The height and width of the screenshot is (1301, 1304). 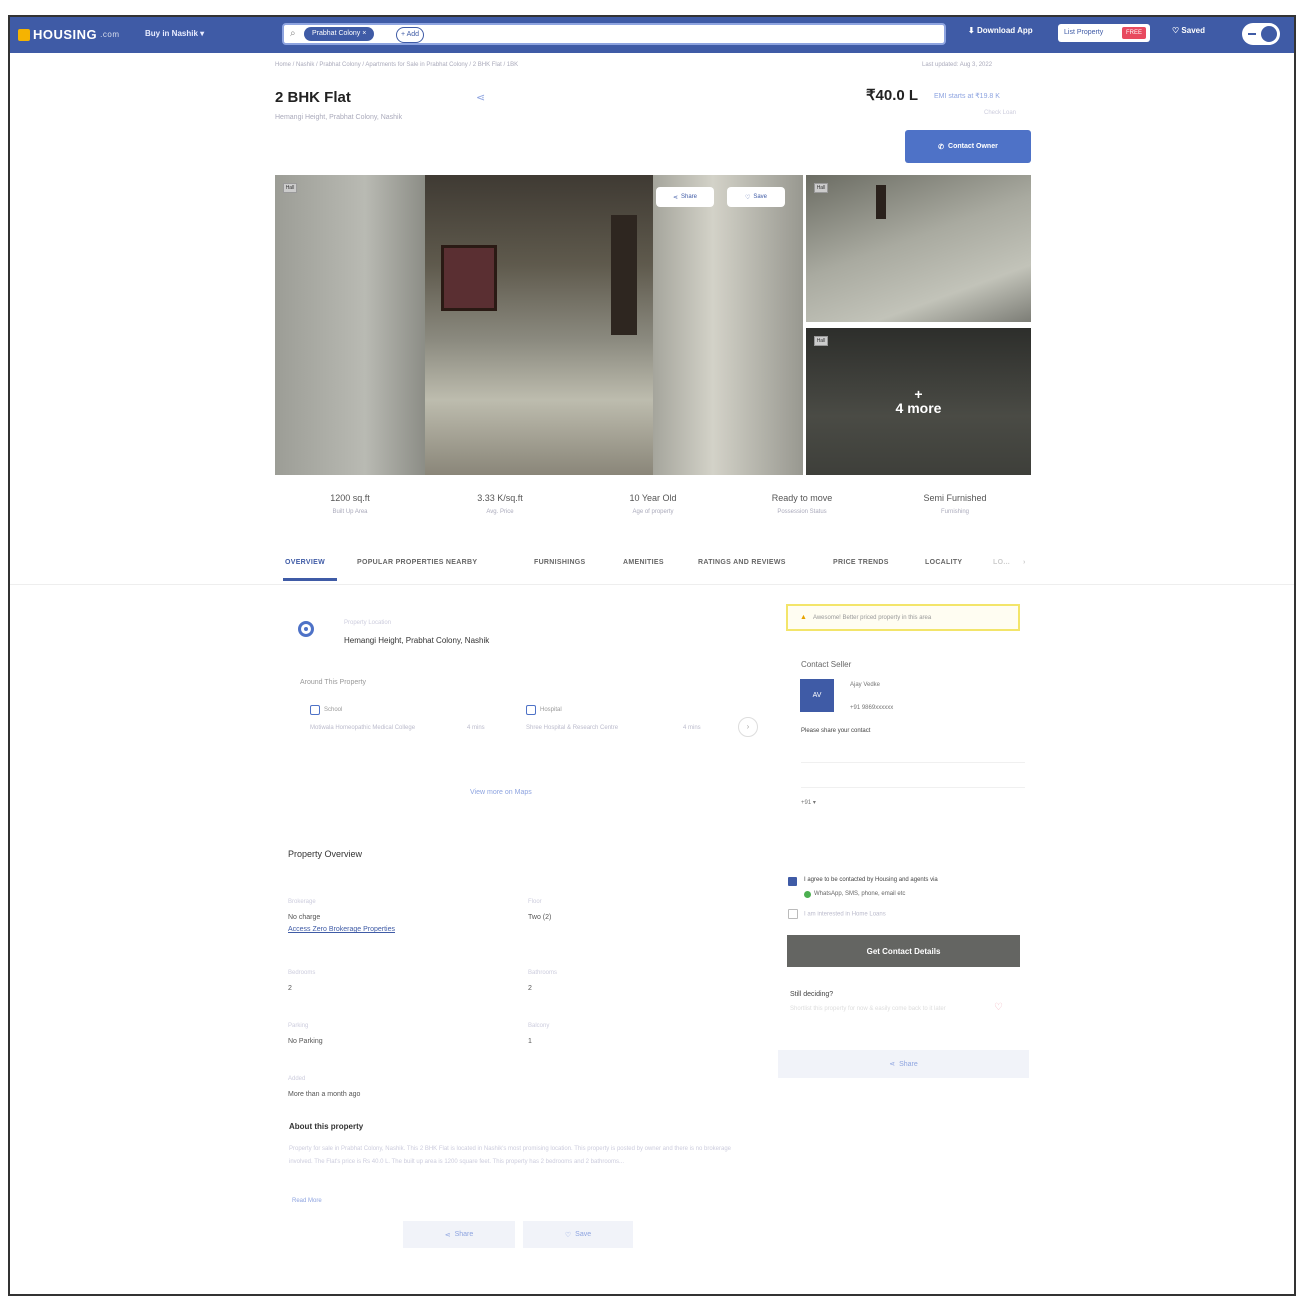 What do you see at coordinates (539, 1026) in the screenshot?
I see `overview-key: Balcony` at bounding box center [539, 1026].